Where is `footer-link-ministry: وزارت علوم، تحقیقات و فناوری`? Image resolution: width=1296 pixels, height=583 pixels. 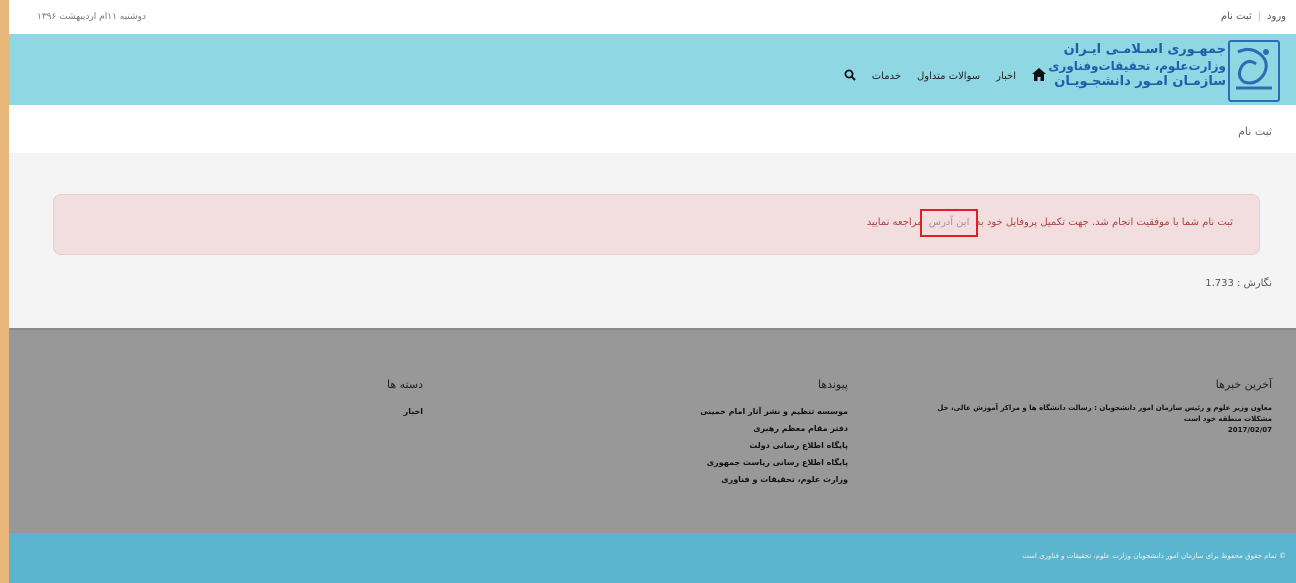 footer-link-ministry: وزارت علوم، تحقیقات و فناوری is located at coordinates (718, 479).